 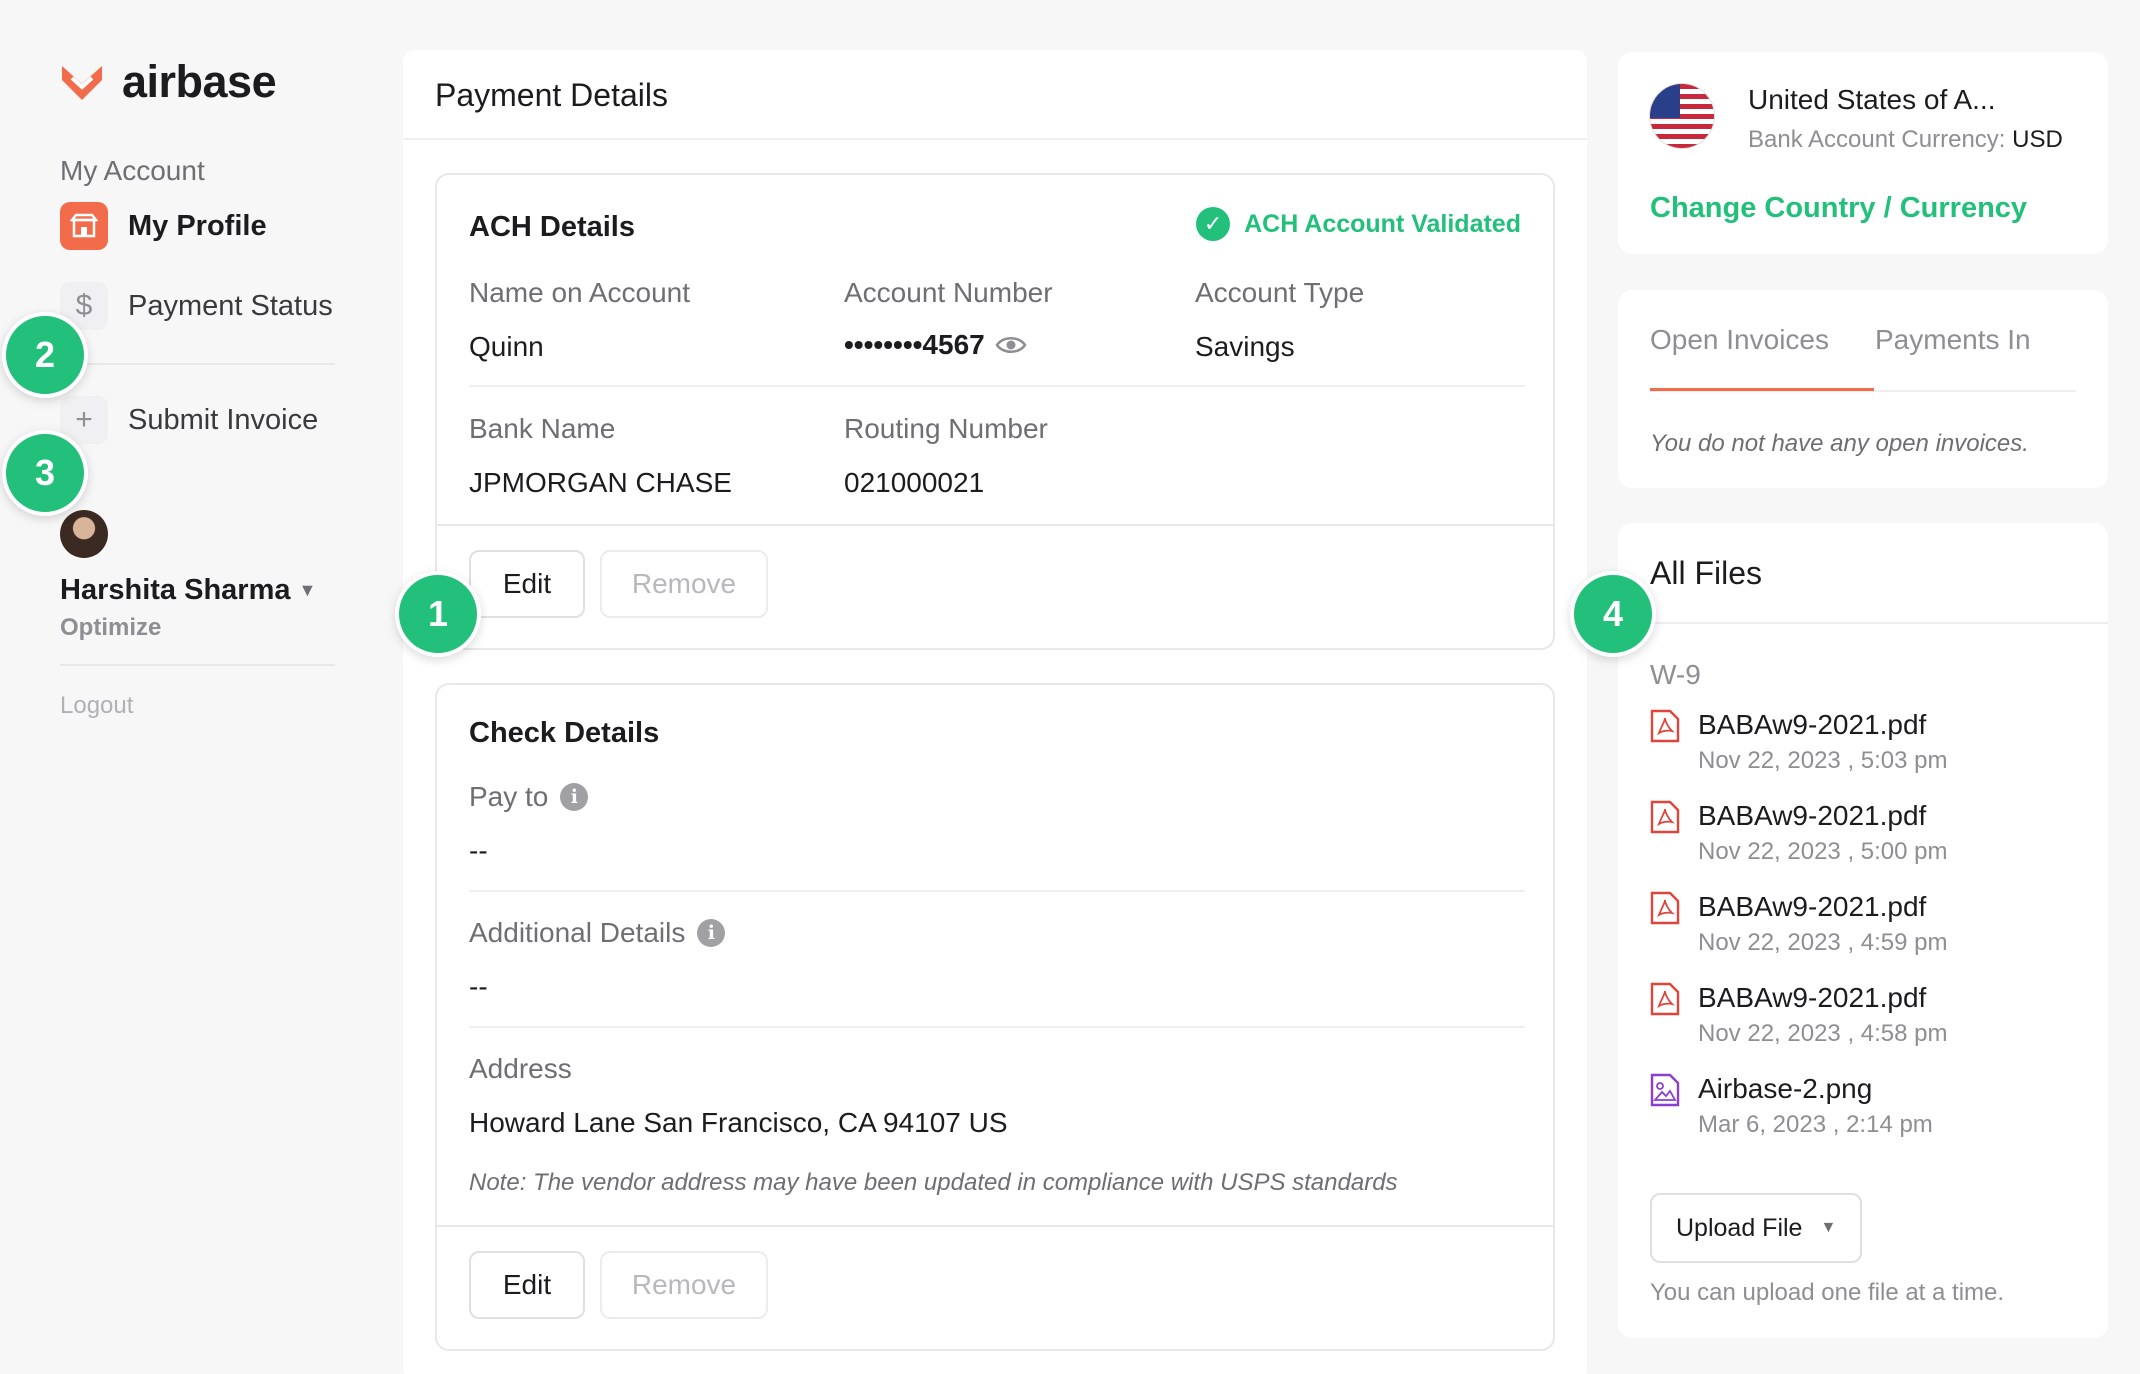 I want to click on check-remove-button: Remove, so click(x=684, y=1285).